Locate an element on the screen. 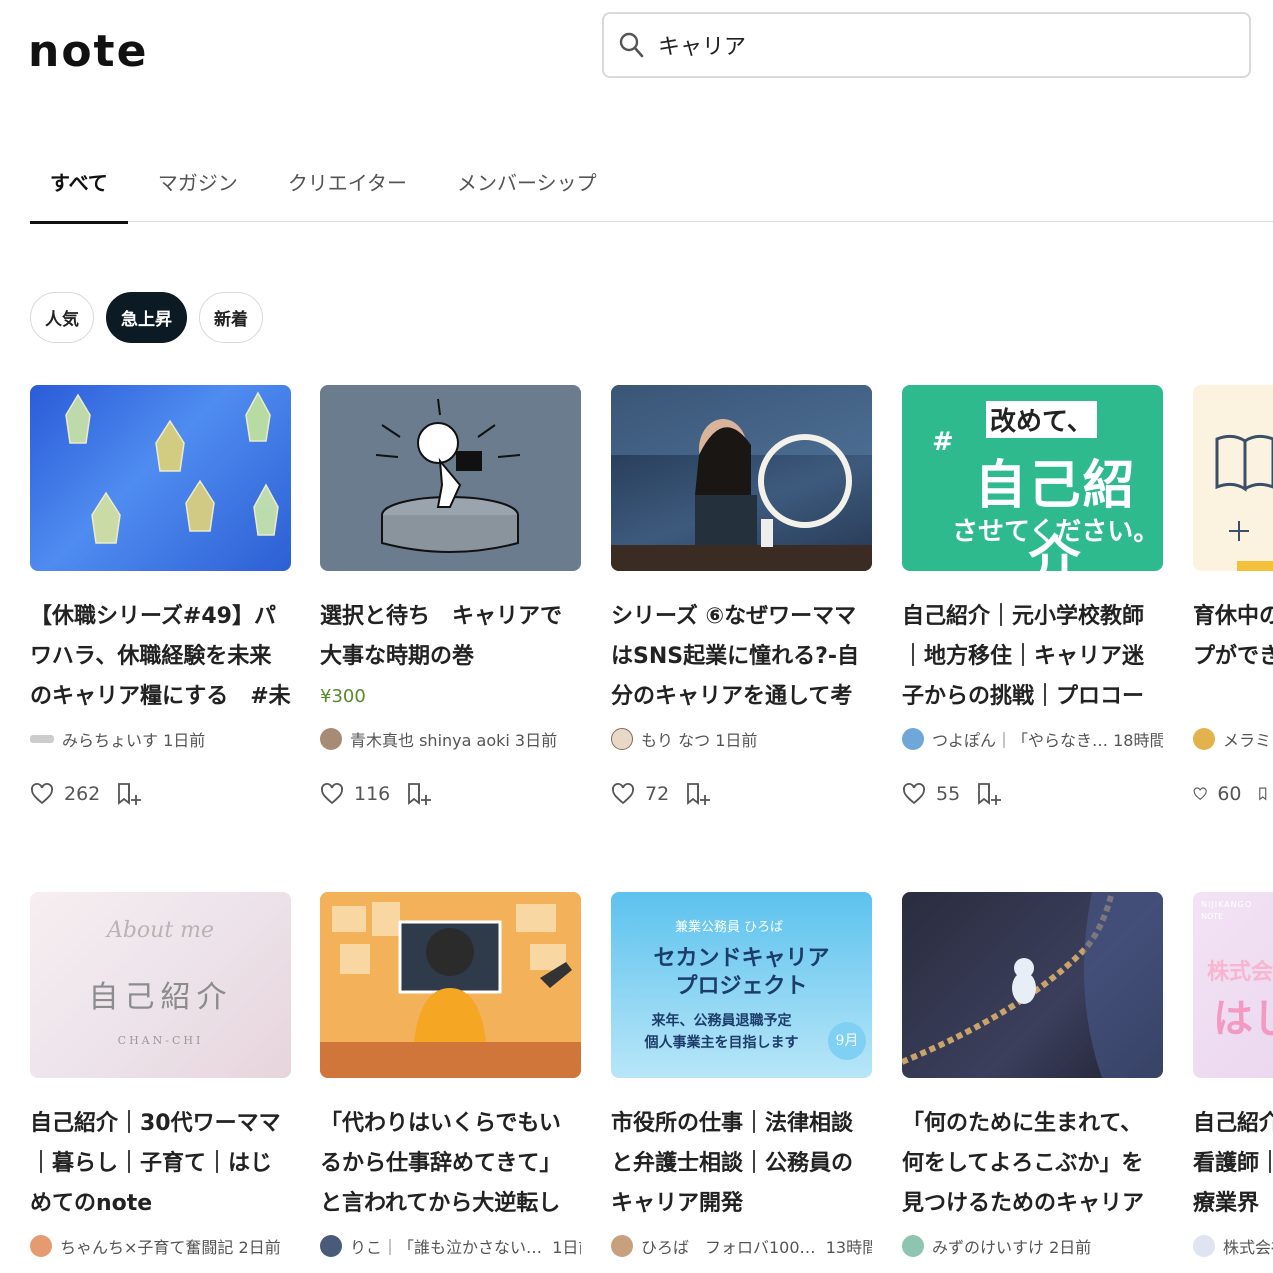  author-name: 青木真也 shinya aoki is located at coordinates (430, 740).